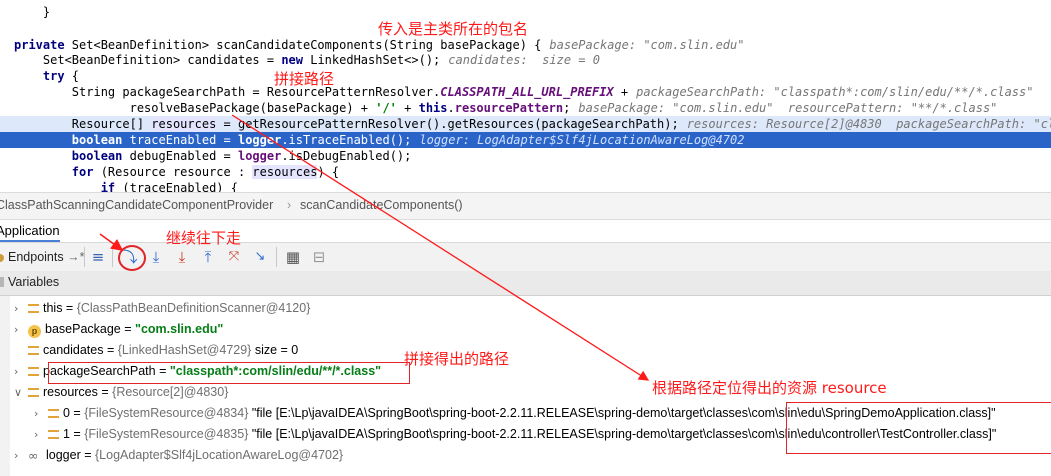  Describe the element at coordinates (111, 242) in the screenshot. I see `arrow-step-over` at that location.